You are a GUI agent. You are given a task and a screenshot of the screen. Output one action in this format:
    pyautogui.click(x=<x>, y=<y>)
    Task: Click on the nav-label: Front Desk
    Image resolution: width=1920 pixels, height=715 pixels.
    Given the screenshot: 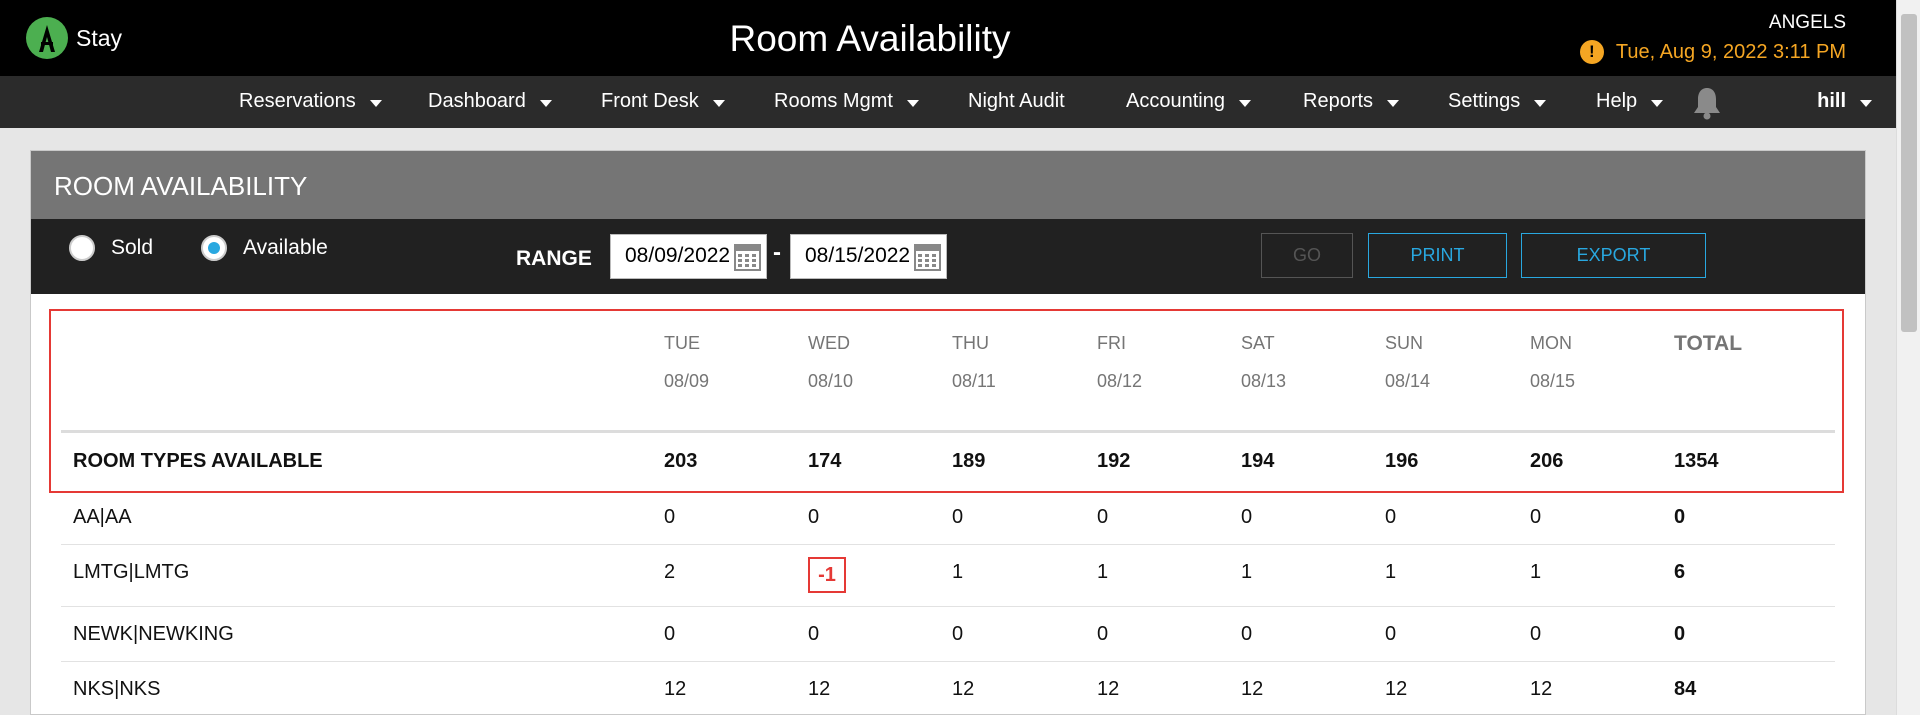 What is the action you would take?
    pyautogui.click(x=650, y=101)
    